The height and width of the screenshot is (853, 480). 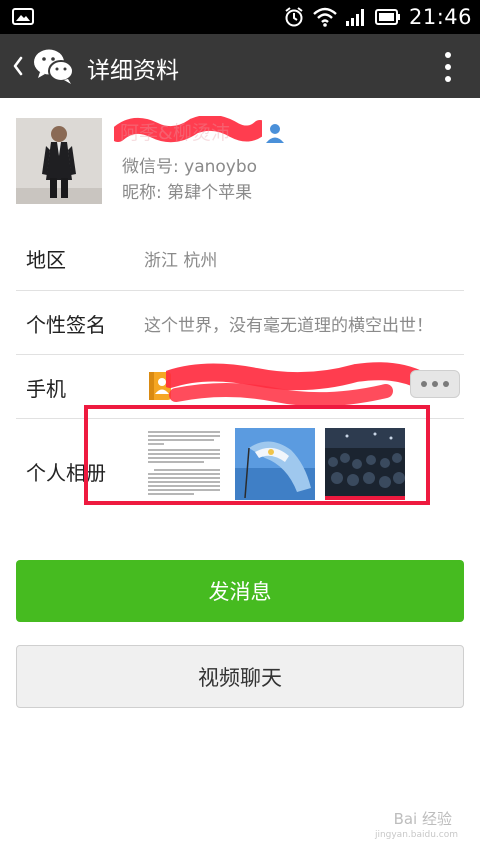 What do you see at coordinates (448, 67) in the screenshot?
I see `overflow-menu-icon` at bounding box center [448, 67].